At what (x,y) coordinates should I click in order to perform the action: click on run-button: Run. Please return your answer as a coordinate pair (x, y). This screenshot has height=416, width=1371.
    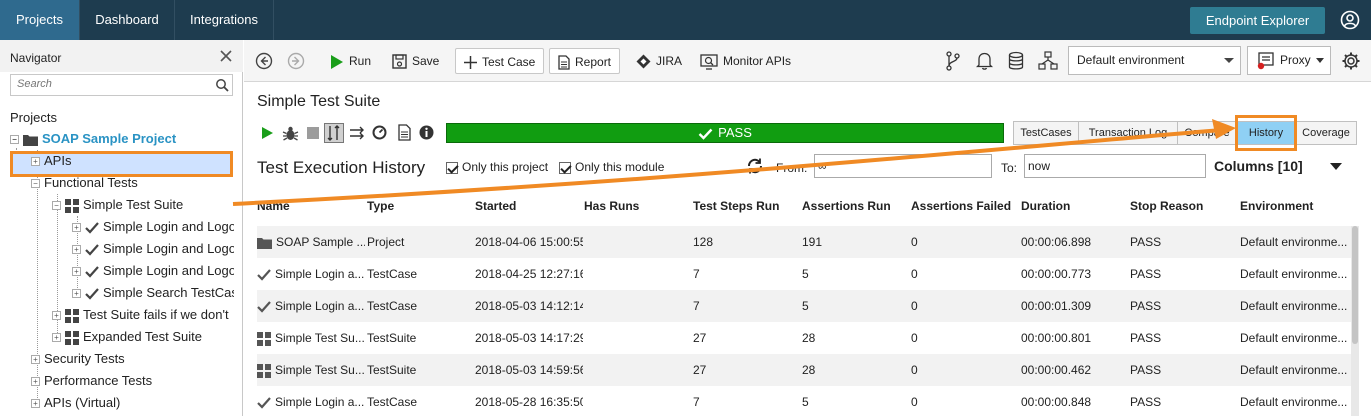
    Looking at the image, I should click on (350, 61).